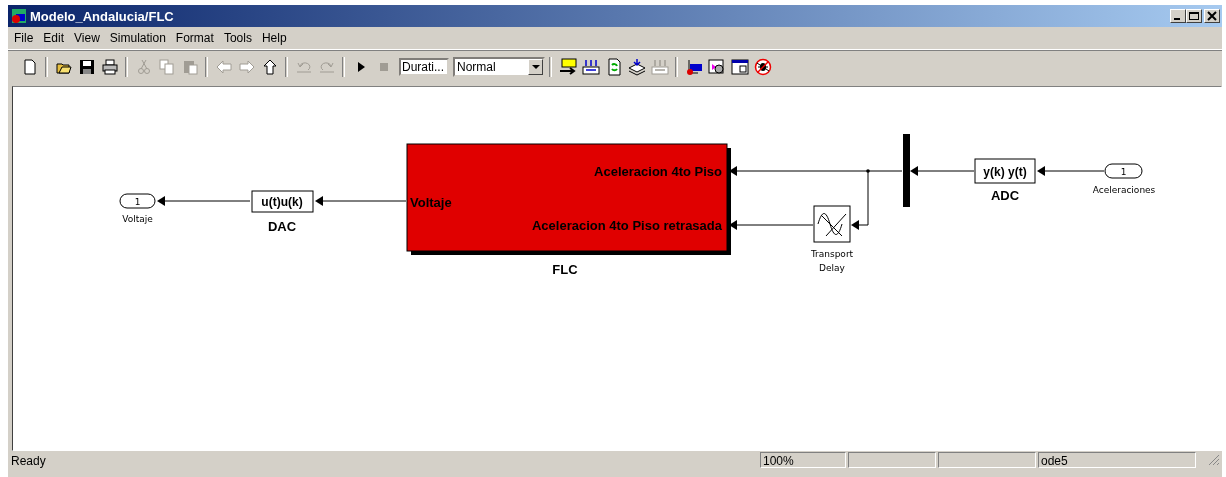  Describe the element at coordinates (832, 268) in the screenshot. I see `block-label: Delay` at that location.